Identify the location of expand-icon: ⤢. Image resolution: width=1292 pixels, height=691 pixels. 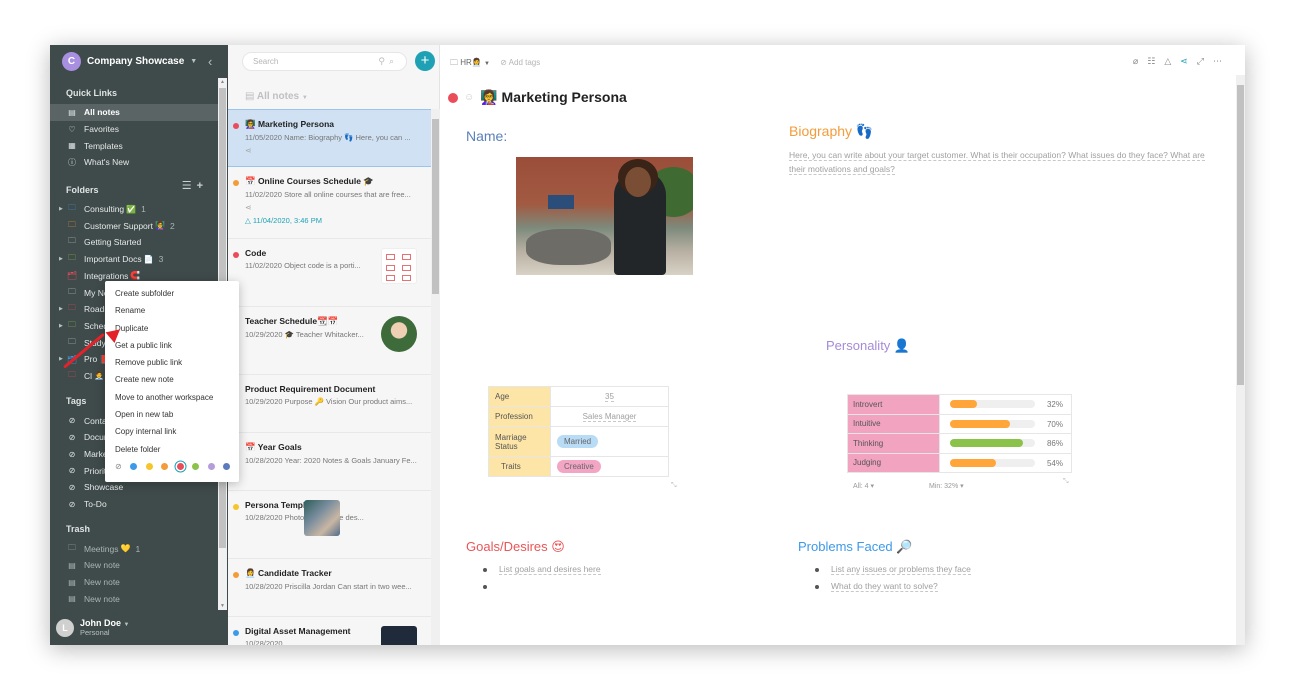
(1205, 61).